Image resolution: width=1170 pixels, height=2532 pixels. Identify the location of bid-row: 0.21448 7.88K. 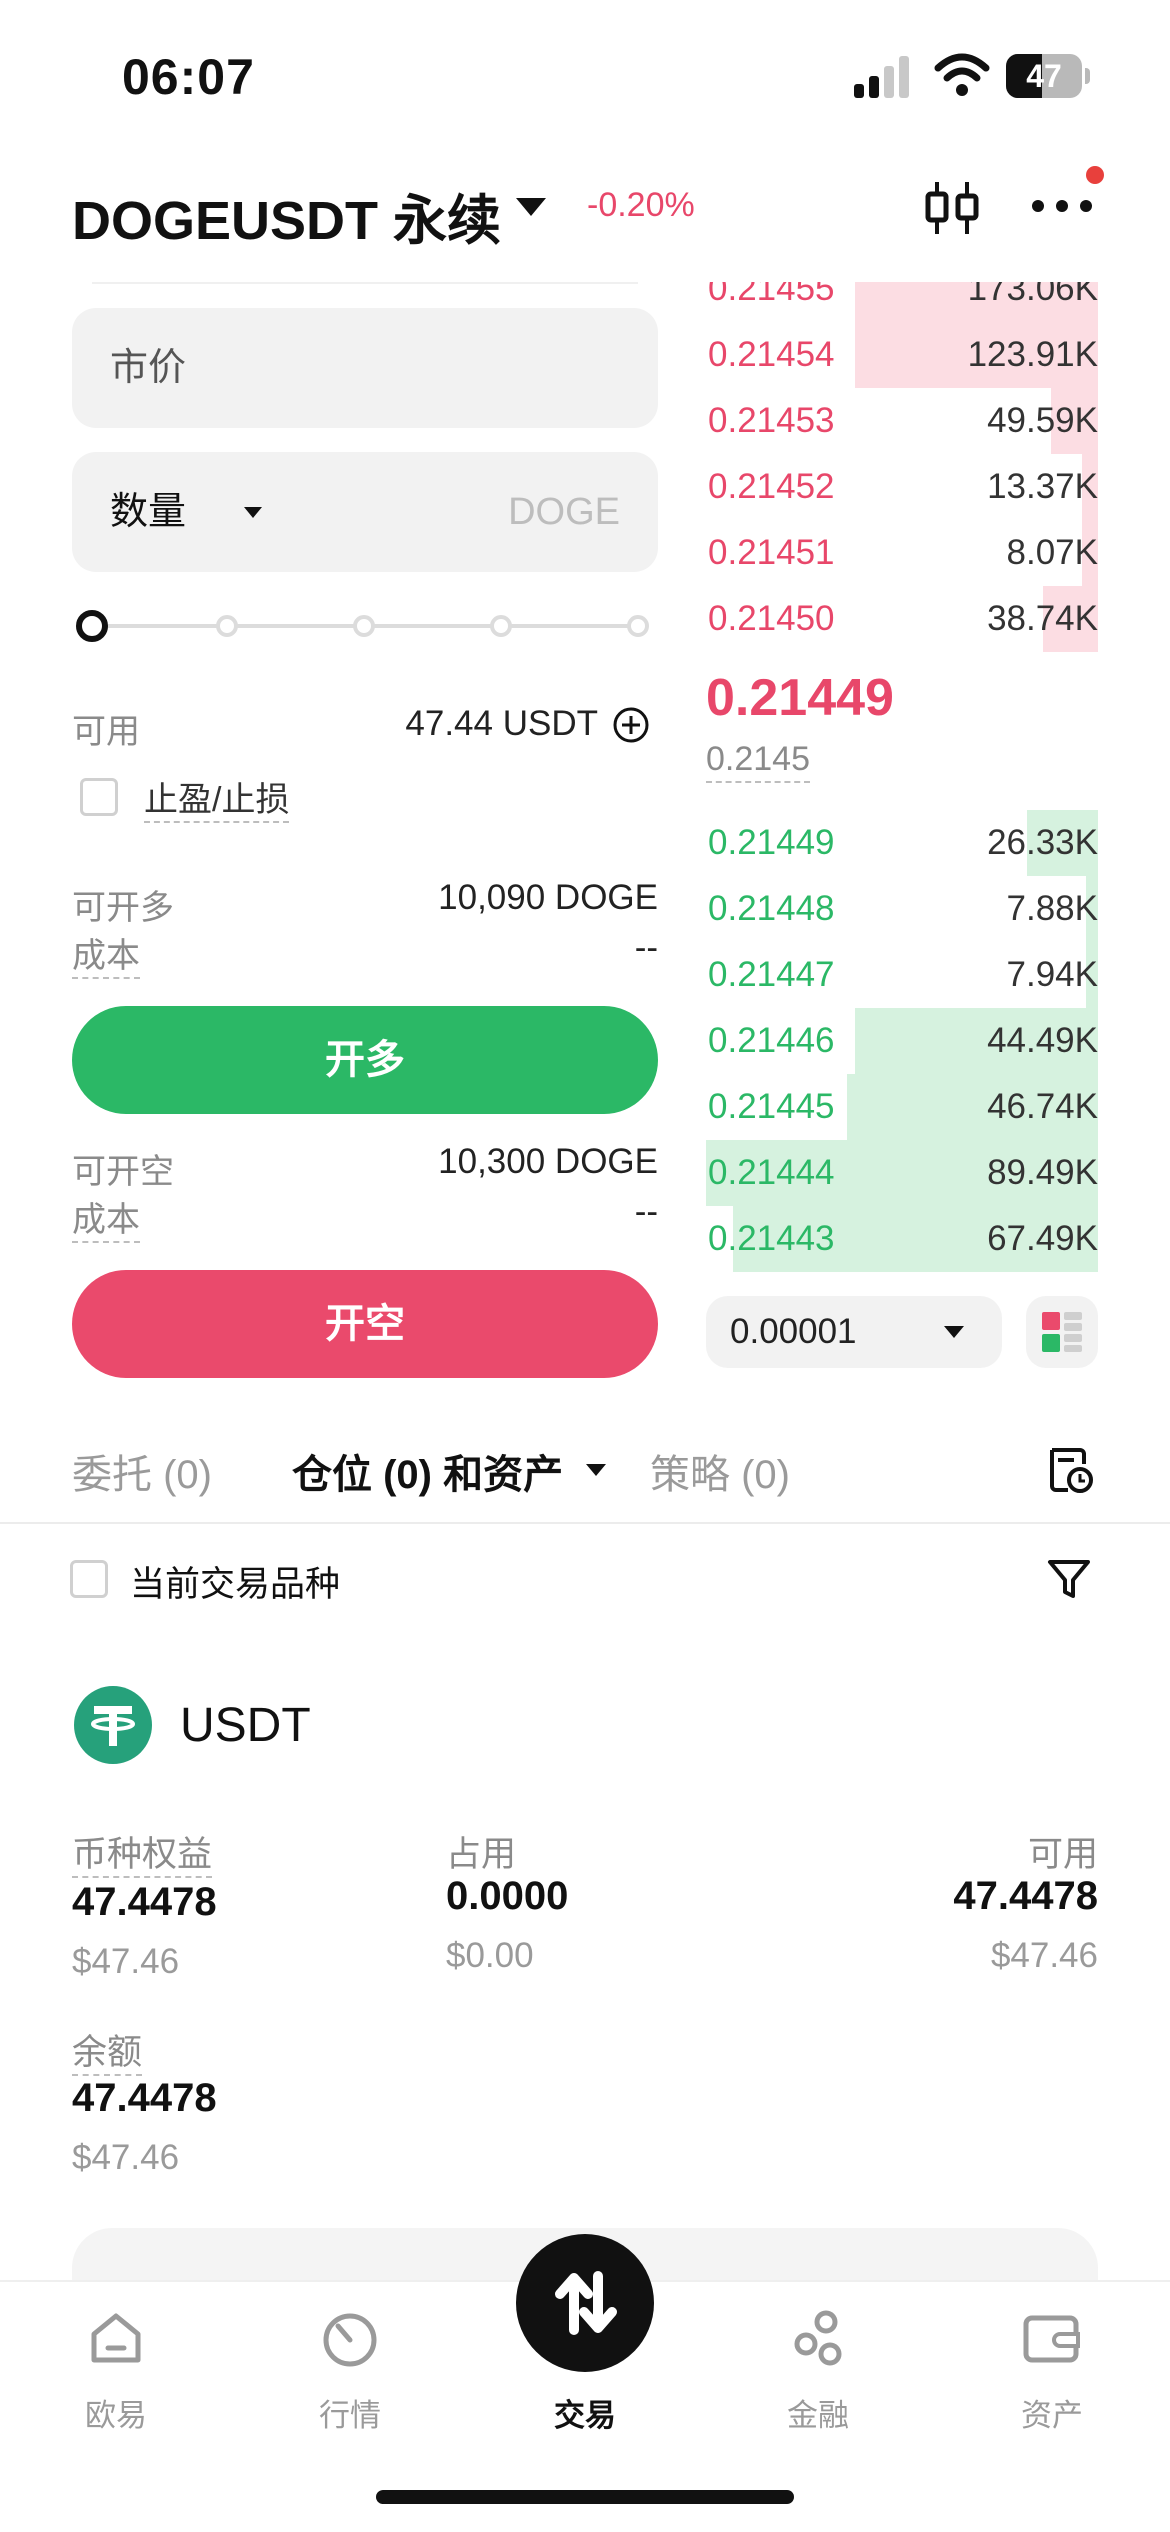
(902, 909).